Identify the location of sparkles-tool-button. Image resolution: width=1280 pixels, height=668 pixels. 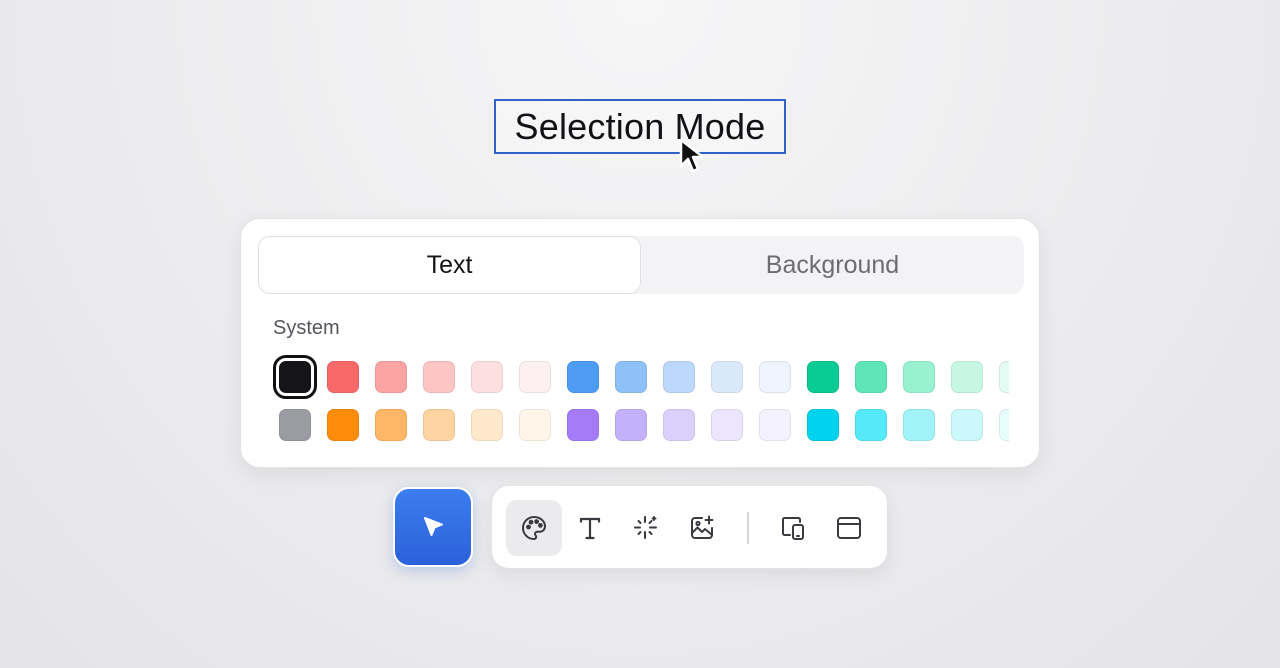
(646, 528).